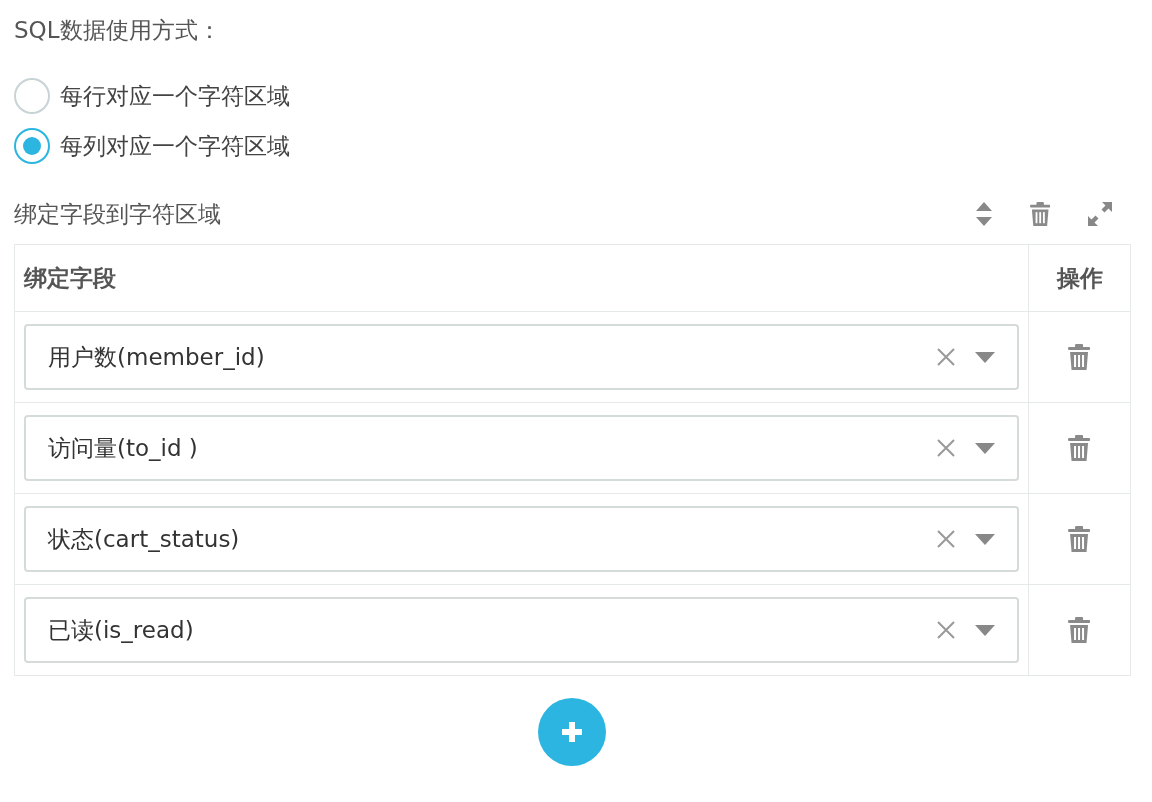  What do you see at coordinates (175, 146) in the screenshot?
I see `radio-label: 每列对应一个字符区域` at bounding box center [175, 146].